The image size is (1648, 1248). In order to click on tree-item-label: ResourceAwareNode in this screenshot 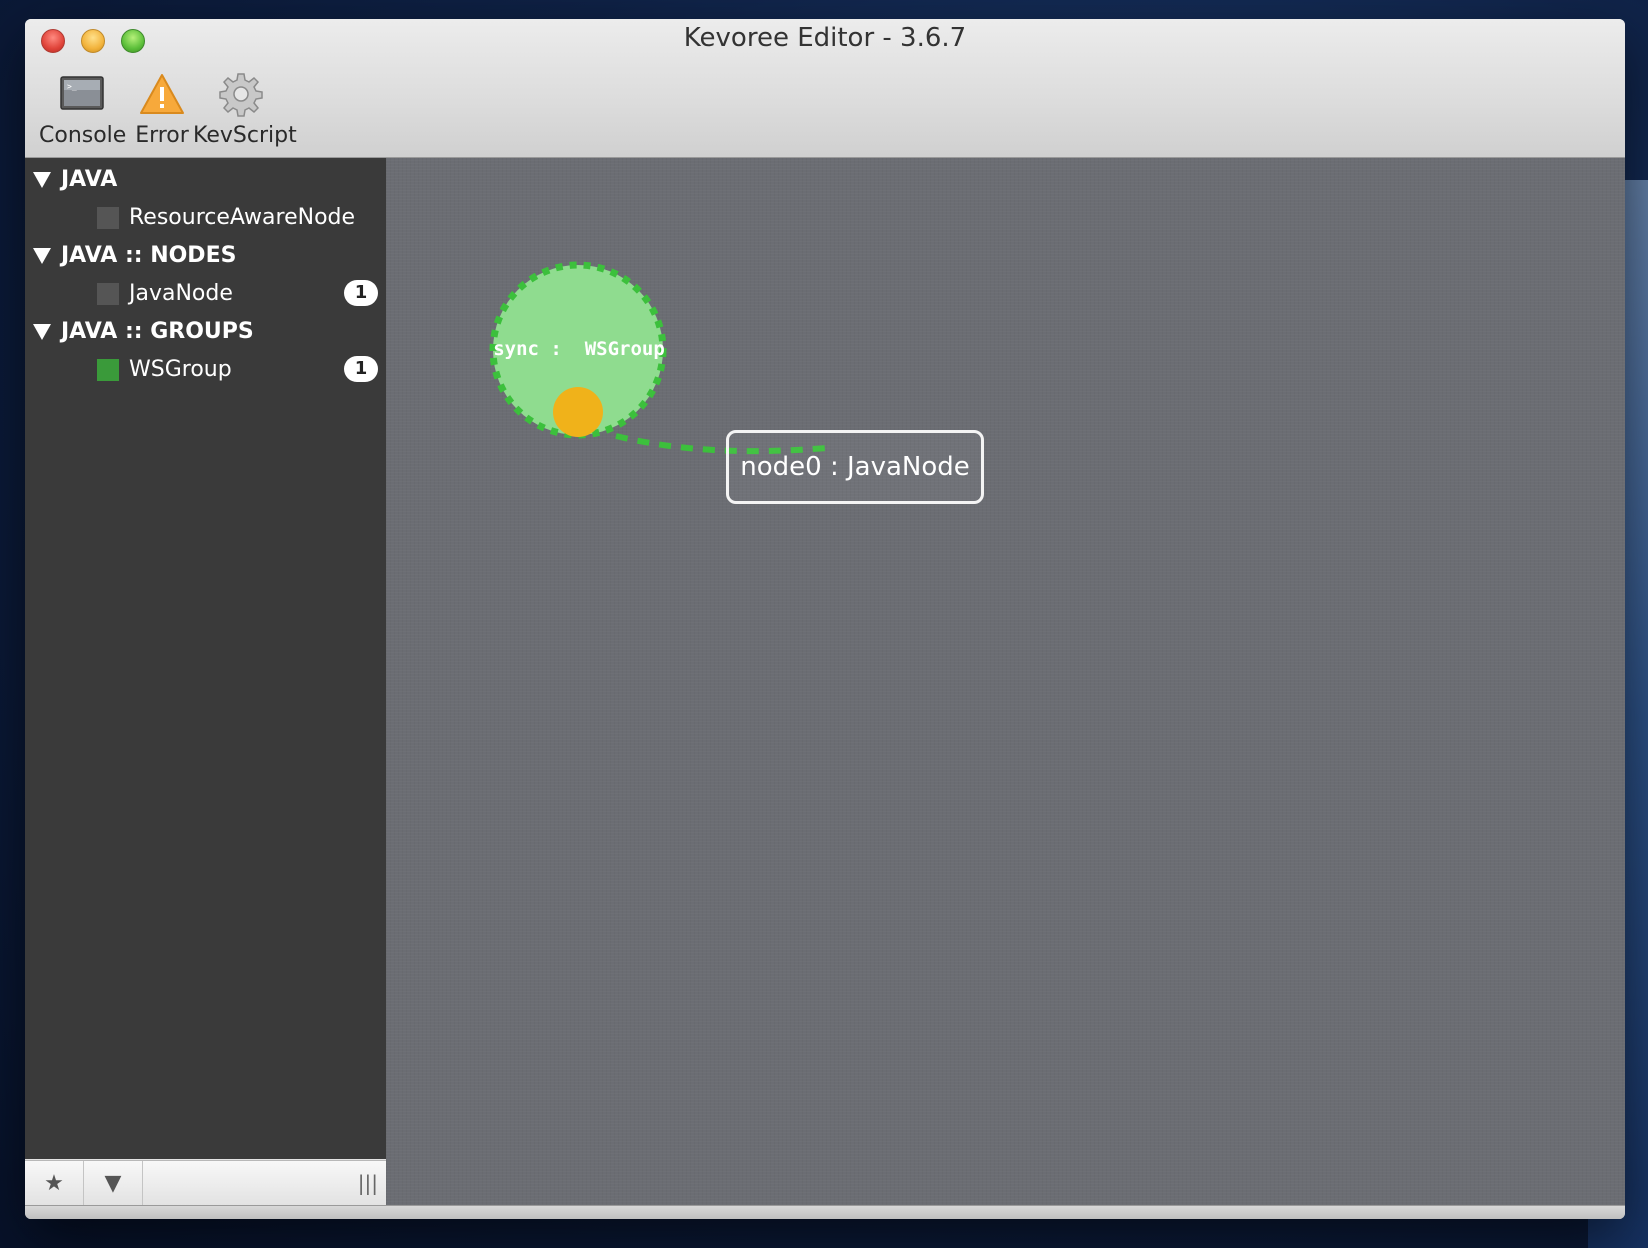, I will do `click(242, 217)`.